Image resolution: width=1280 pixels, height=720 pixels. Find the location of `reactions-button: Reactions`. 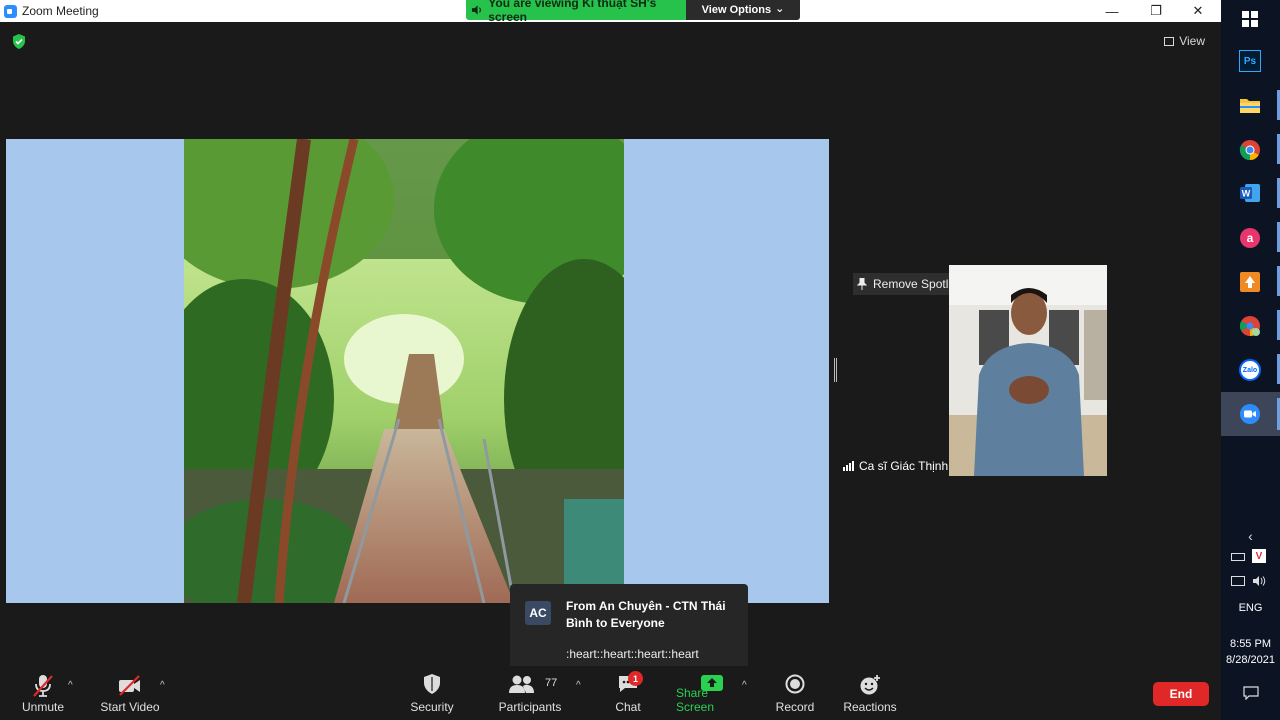

reactions-button: Reactions is located at coordinates (870, 693).